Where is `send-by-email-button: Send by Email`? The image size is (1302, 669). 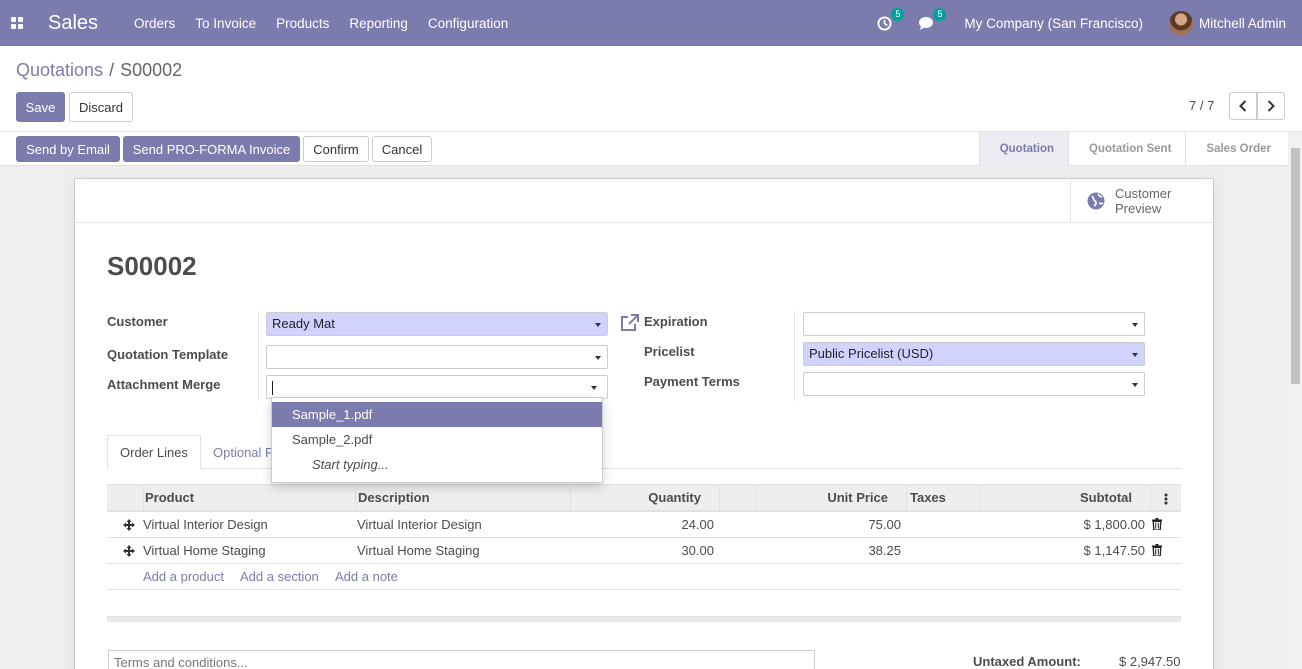 send-by-email-button: Send by Email is located at coordinates (68, 149).